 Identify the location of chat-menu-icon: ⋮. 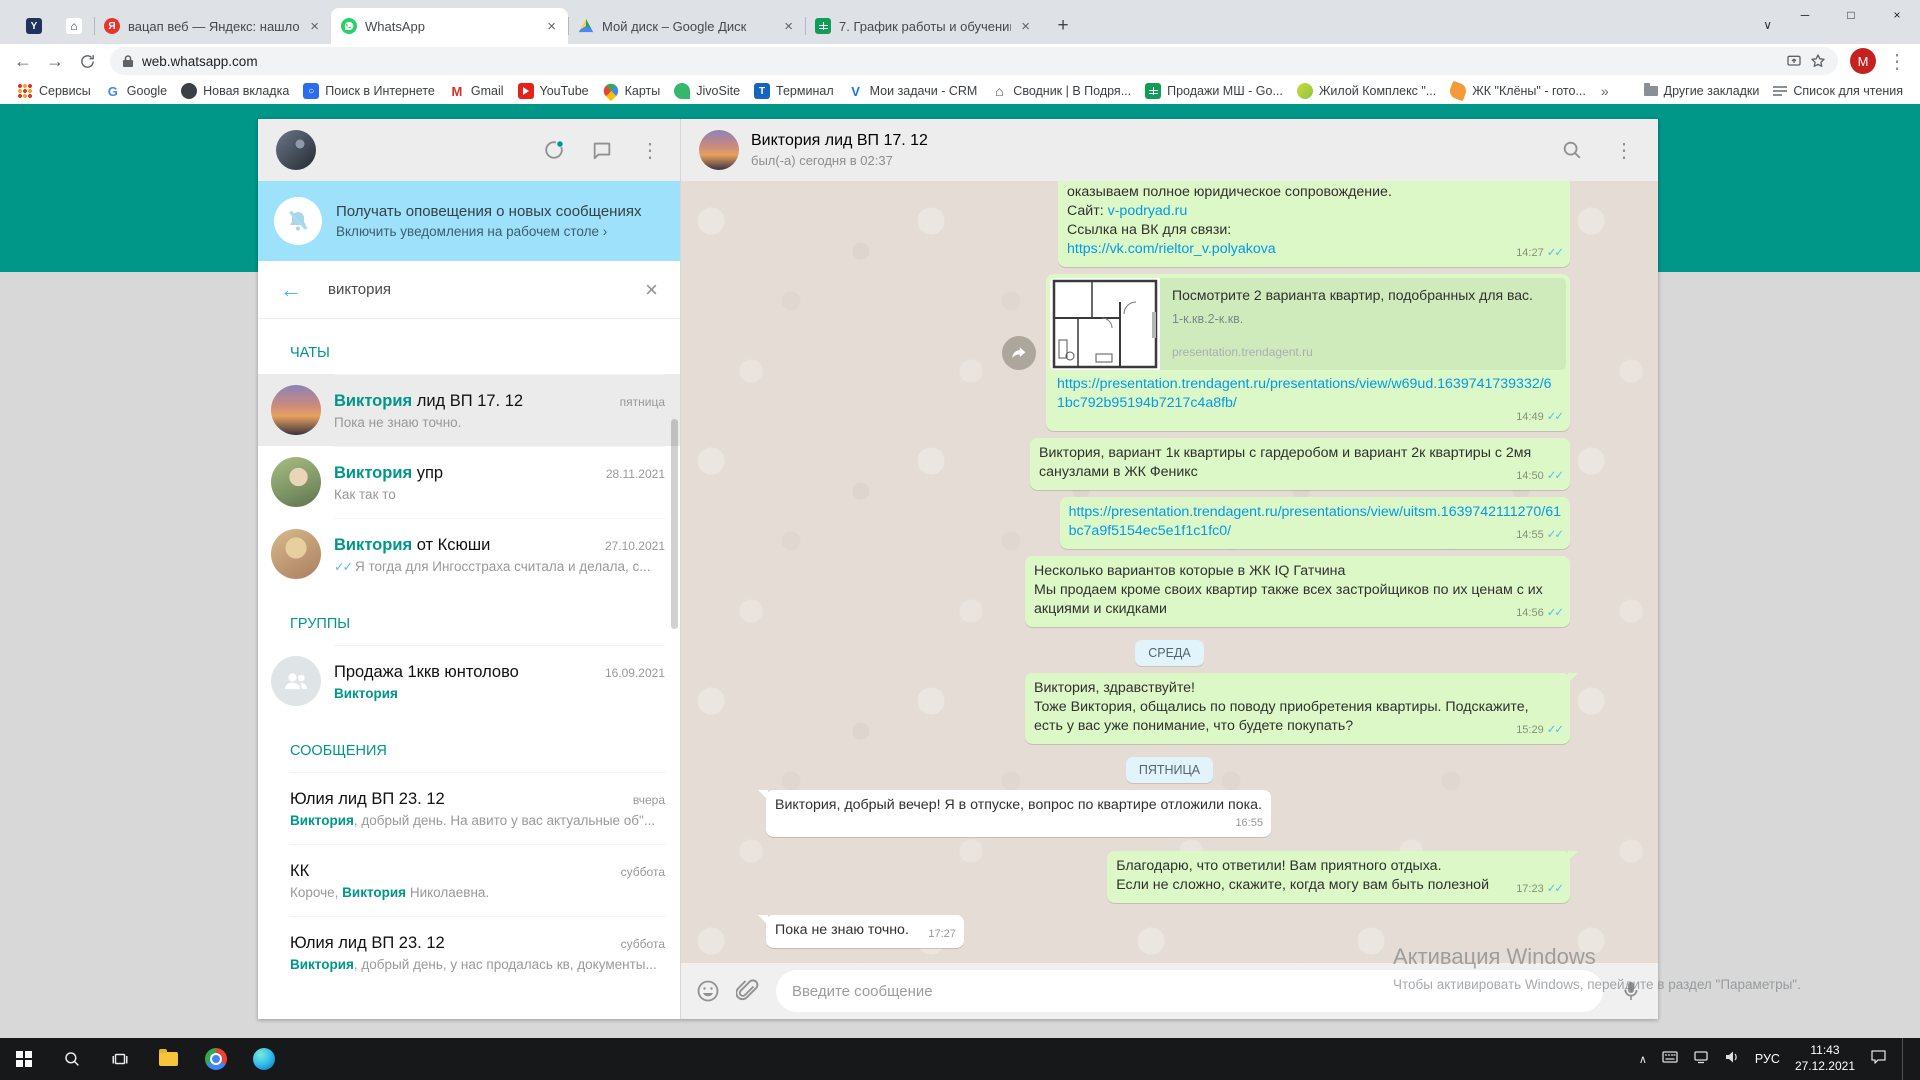
(1624, 150).